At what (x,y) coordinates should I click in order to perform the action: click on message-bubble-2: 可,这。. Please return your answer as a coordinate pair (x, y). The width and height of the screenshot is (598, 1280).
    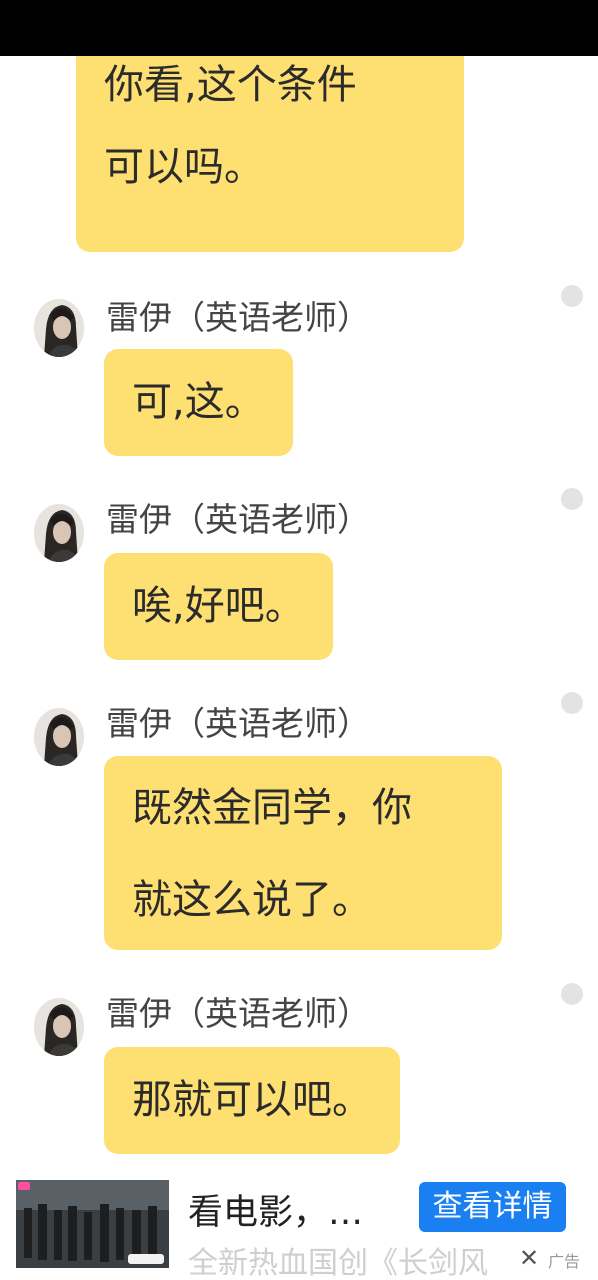
    Looking at the image, I should click on (198, 402).